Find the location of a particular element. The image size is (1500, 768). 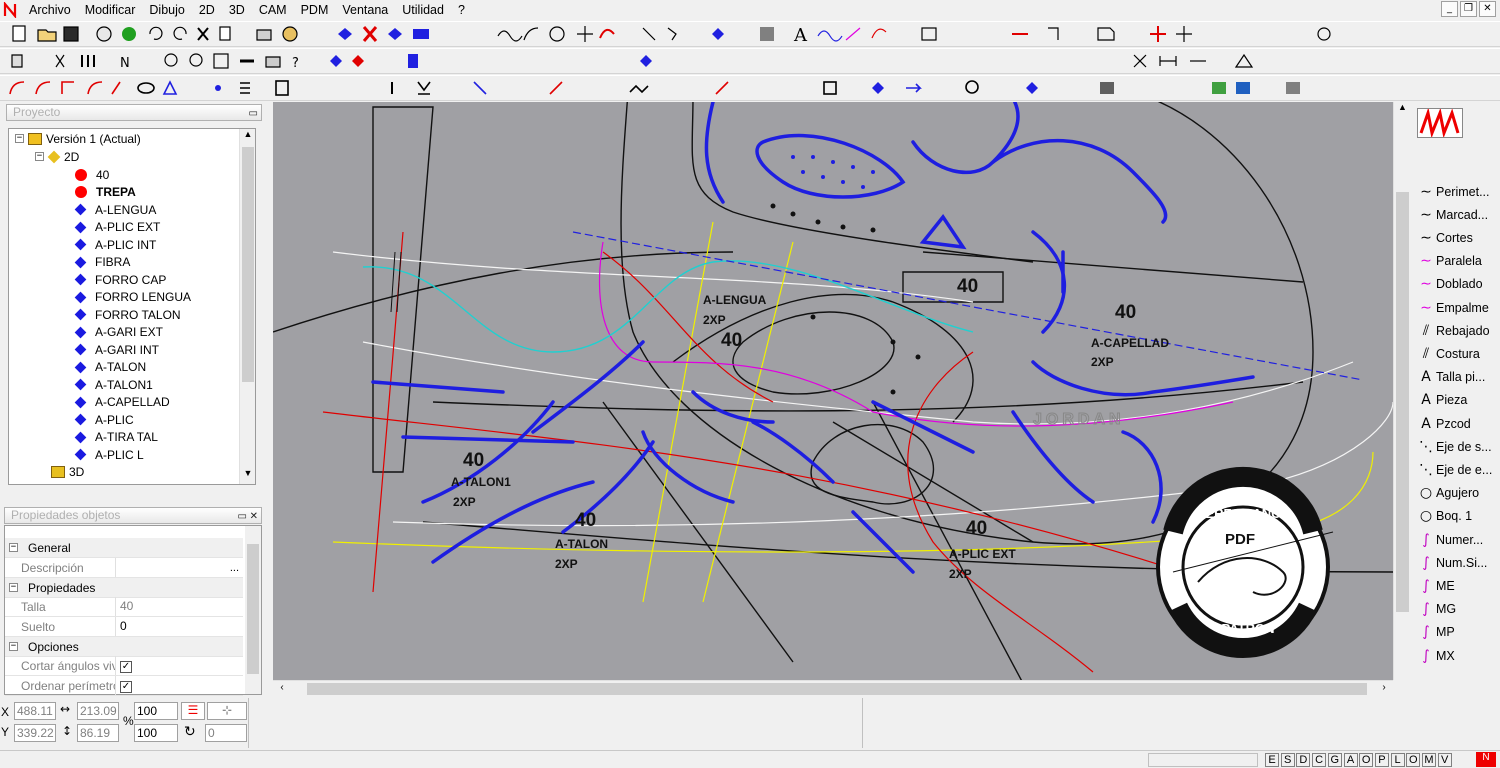

tree-node-3d: 3D is located at coordinates (67, 471).